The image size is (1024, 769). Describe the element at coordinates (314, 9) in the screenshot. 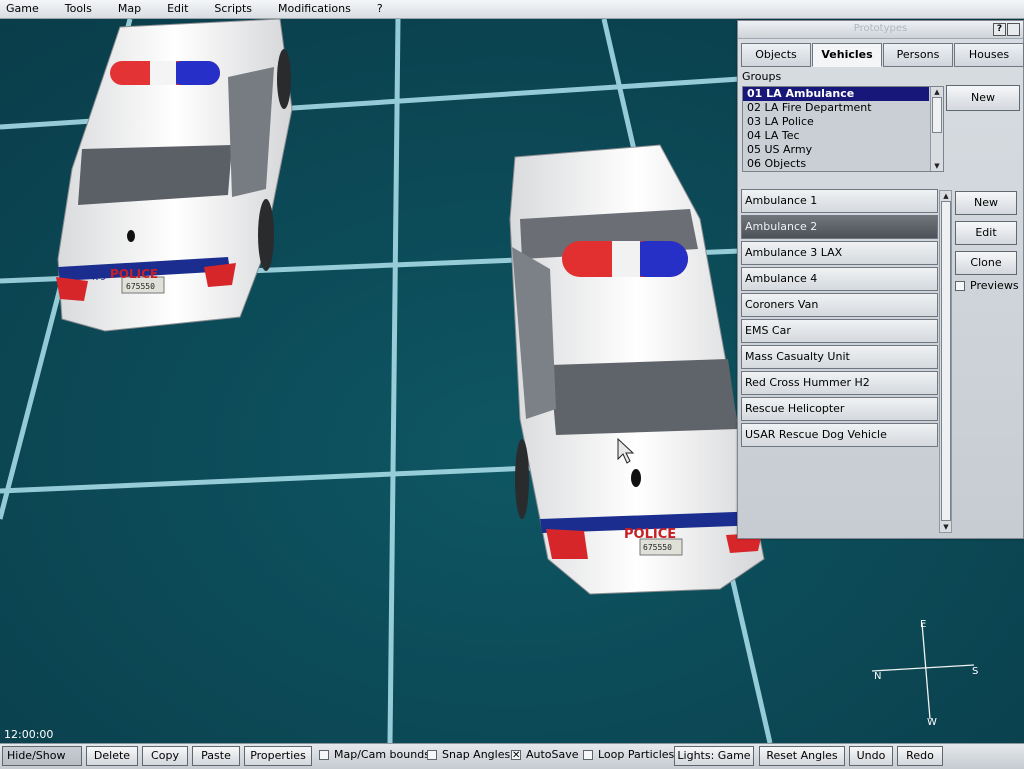

I see `menu-modifications: Modifications` at that location.